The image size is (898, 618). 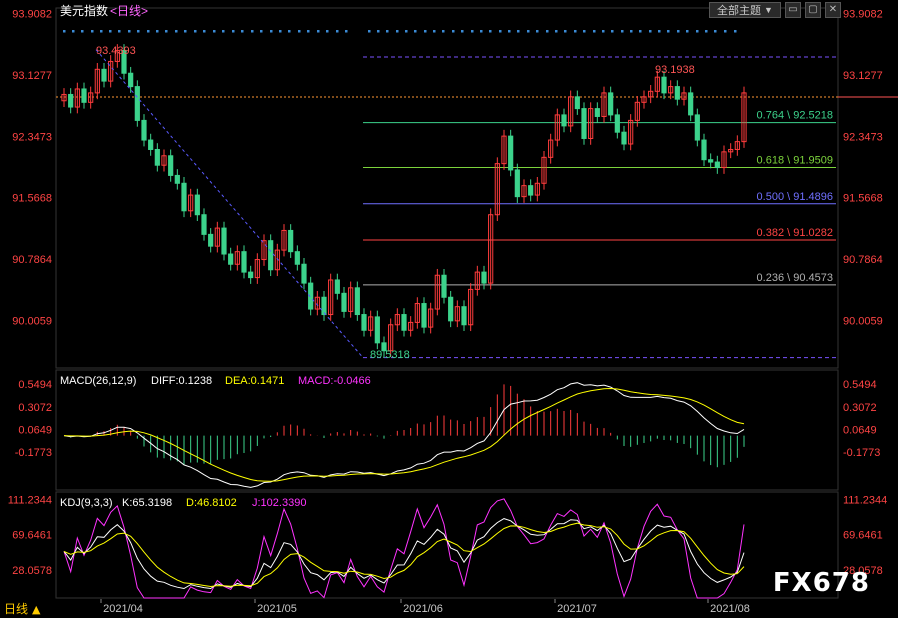 What do you see at coordinates (32, 137) in the screenshot?
I see `price-axis-tick: 92.3473` at bounding box center [32, 137].